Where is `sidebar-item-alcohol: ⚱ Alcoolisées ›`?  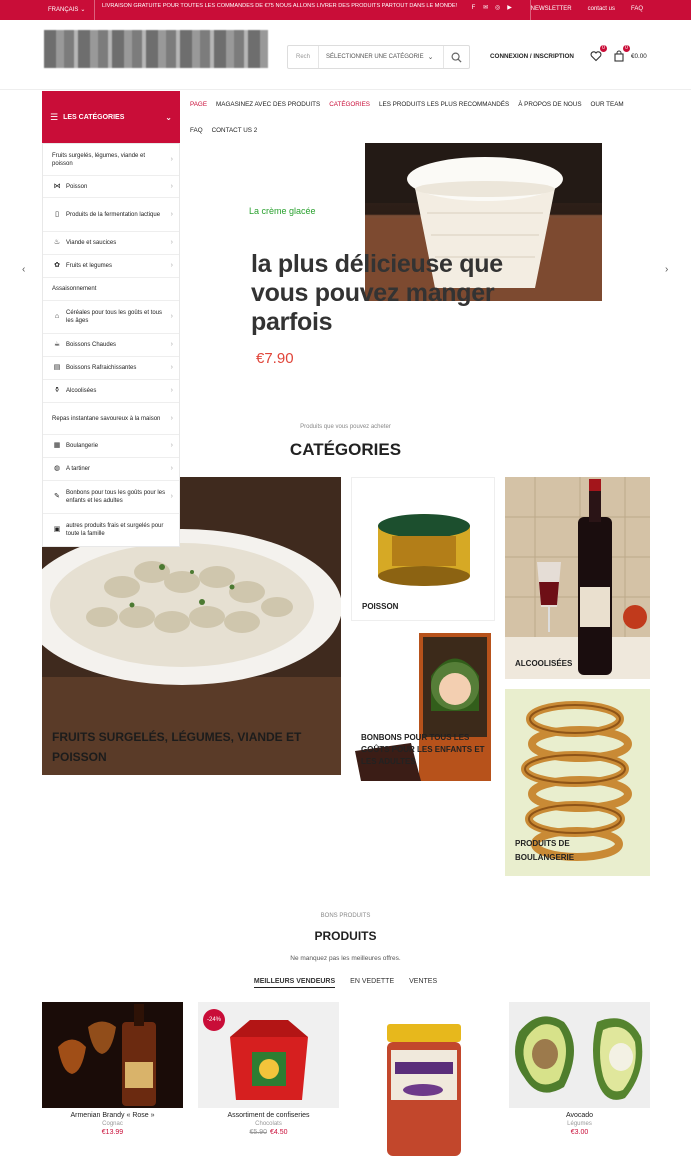
sidebar-item-alcohol: ⚱ Alcoolisées › is located at coordinates (111, 391).